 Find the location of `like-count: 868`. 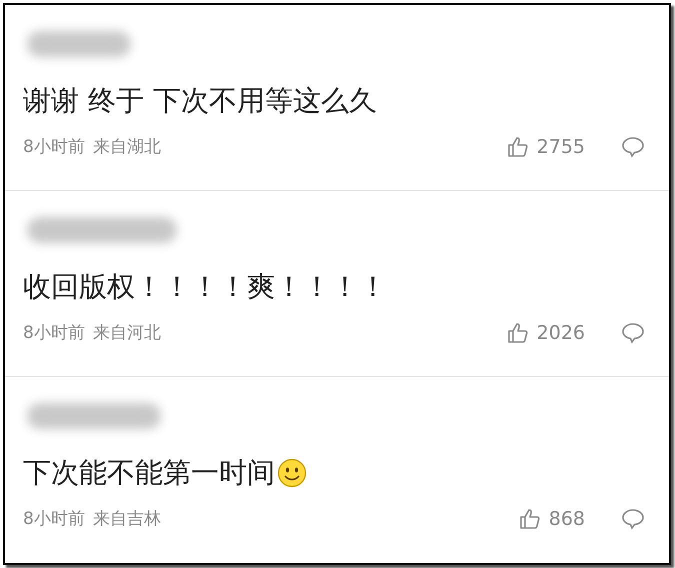

like-count: 868 is located at coordinates (566, 519).